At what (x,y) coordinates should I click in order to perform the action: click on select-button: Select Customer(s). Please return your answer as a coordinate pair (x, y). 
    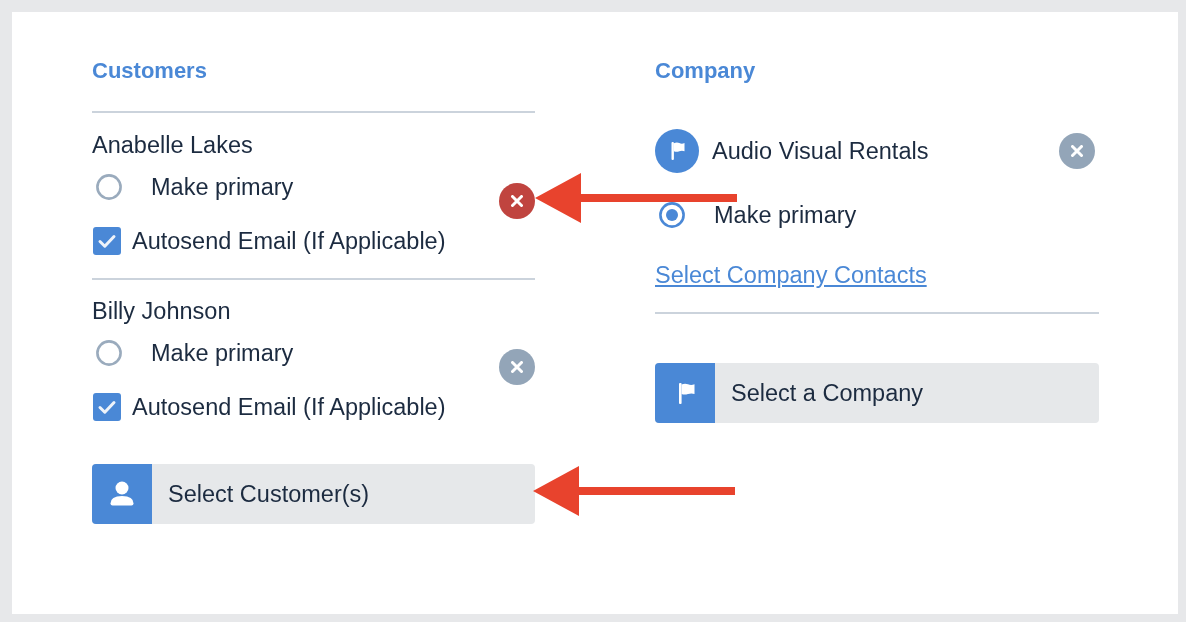
    Looking at the image, I should click on (313, 494).